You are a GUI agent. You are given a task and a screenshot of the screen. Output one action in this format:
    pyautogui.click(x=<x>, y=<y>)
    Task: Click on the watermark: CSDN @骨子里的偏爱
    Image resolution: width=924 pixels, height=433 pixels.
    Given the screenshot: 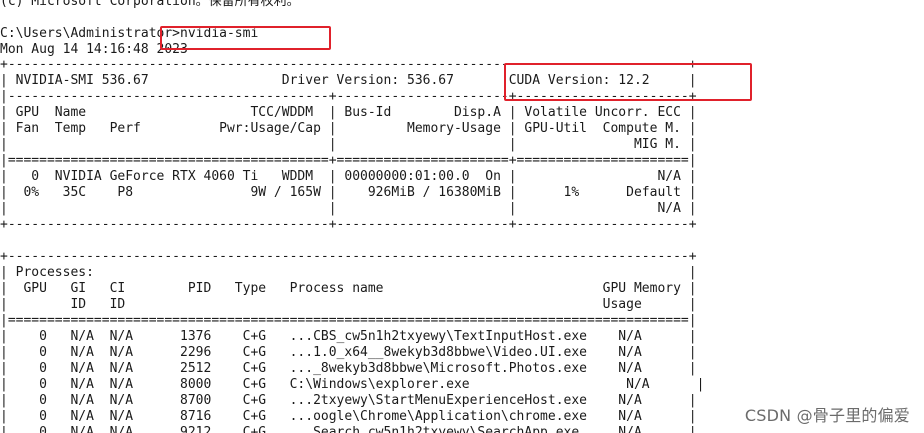 What is the action you would take?
    pyautogui.click(x=827, y=415)
    